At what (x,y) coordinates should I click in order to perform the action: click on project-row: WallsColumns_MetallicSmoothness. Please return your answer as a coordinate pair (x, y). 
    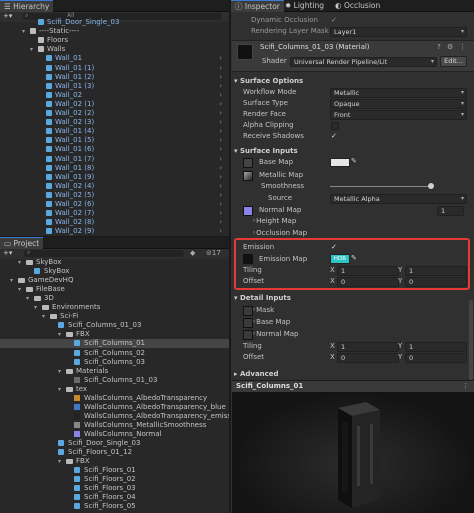
    Looking at the image, I should click on (114, 425).